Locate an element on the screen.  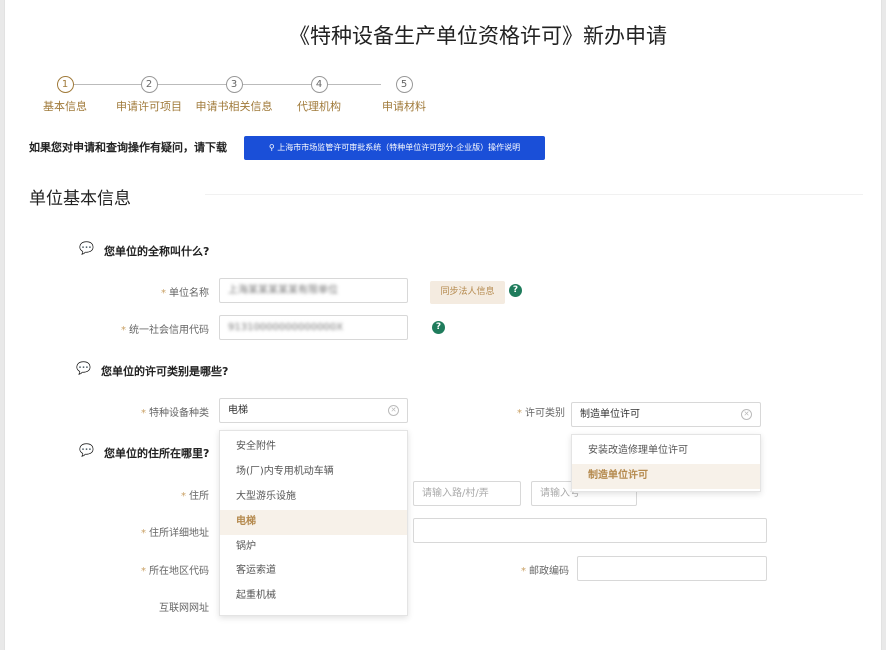
license-category-value: 制造单位许可 is located at coordinates (610, 414).